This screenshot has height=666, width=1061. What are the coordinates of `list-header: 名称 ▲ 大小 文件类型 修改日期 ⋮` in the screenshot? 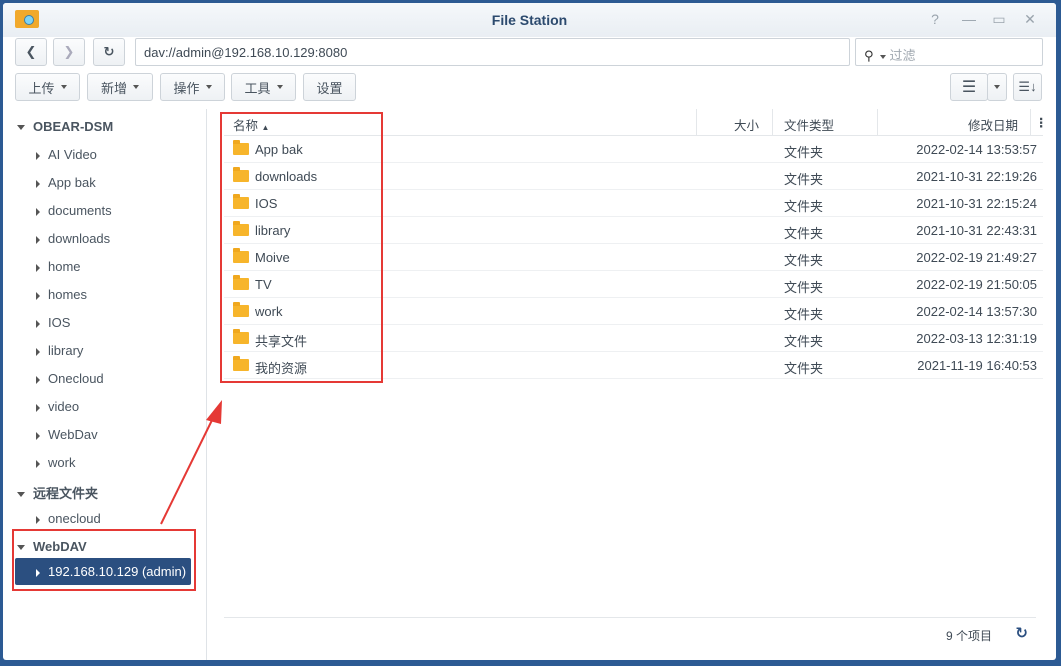 It's located at (636, 122).